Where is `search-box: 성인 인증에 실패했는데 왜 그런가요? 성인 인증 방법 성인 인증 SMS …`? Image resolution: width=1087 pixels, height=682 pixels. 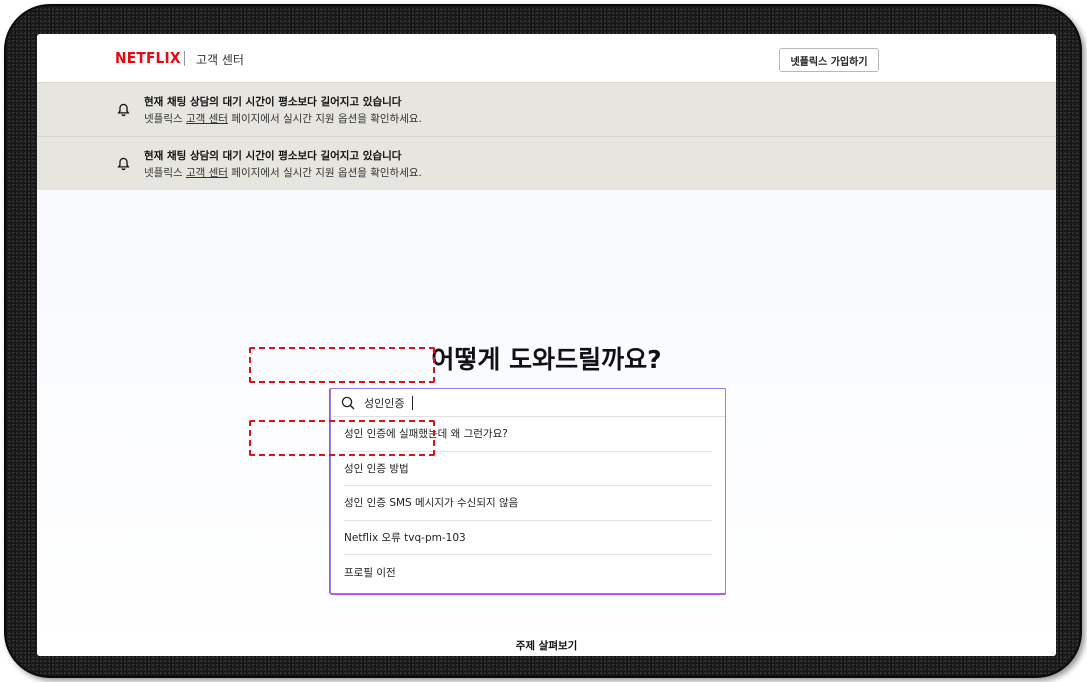 search-box: 성인 인증에 실패했는데 왜 그런가요? 성인 인증 방법 성인 인증 SMS … is located at coordinates (528, 491).